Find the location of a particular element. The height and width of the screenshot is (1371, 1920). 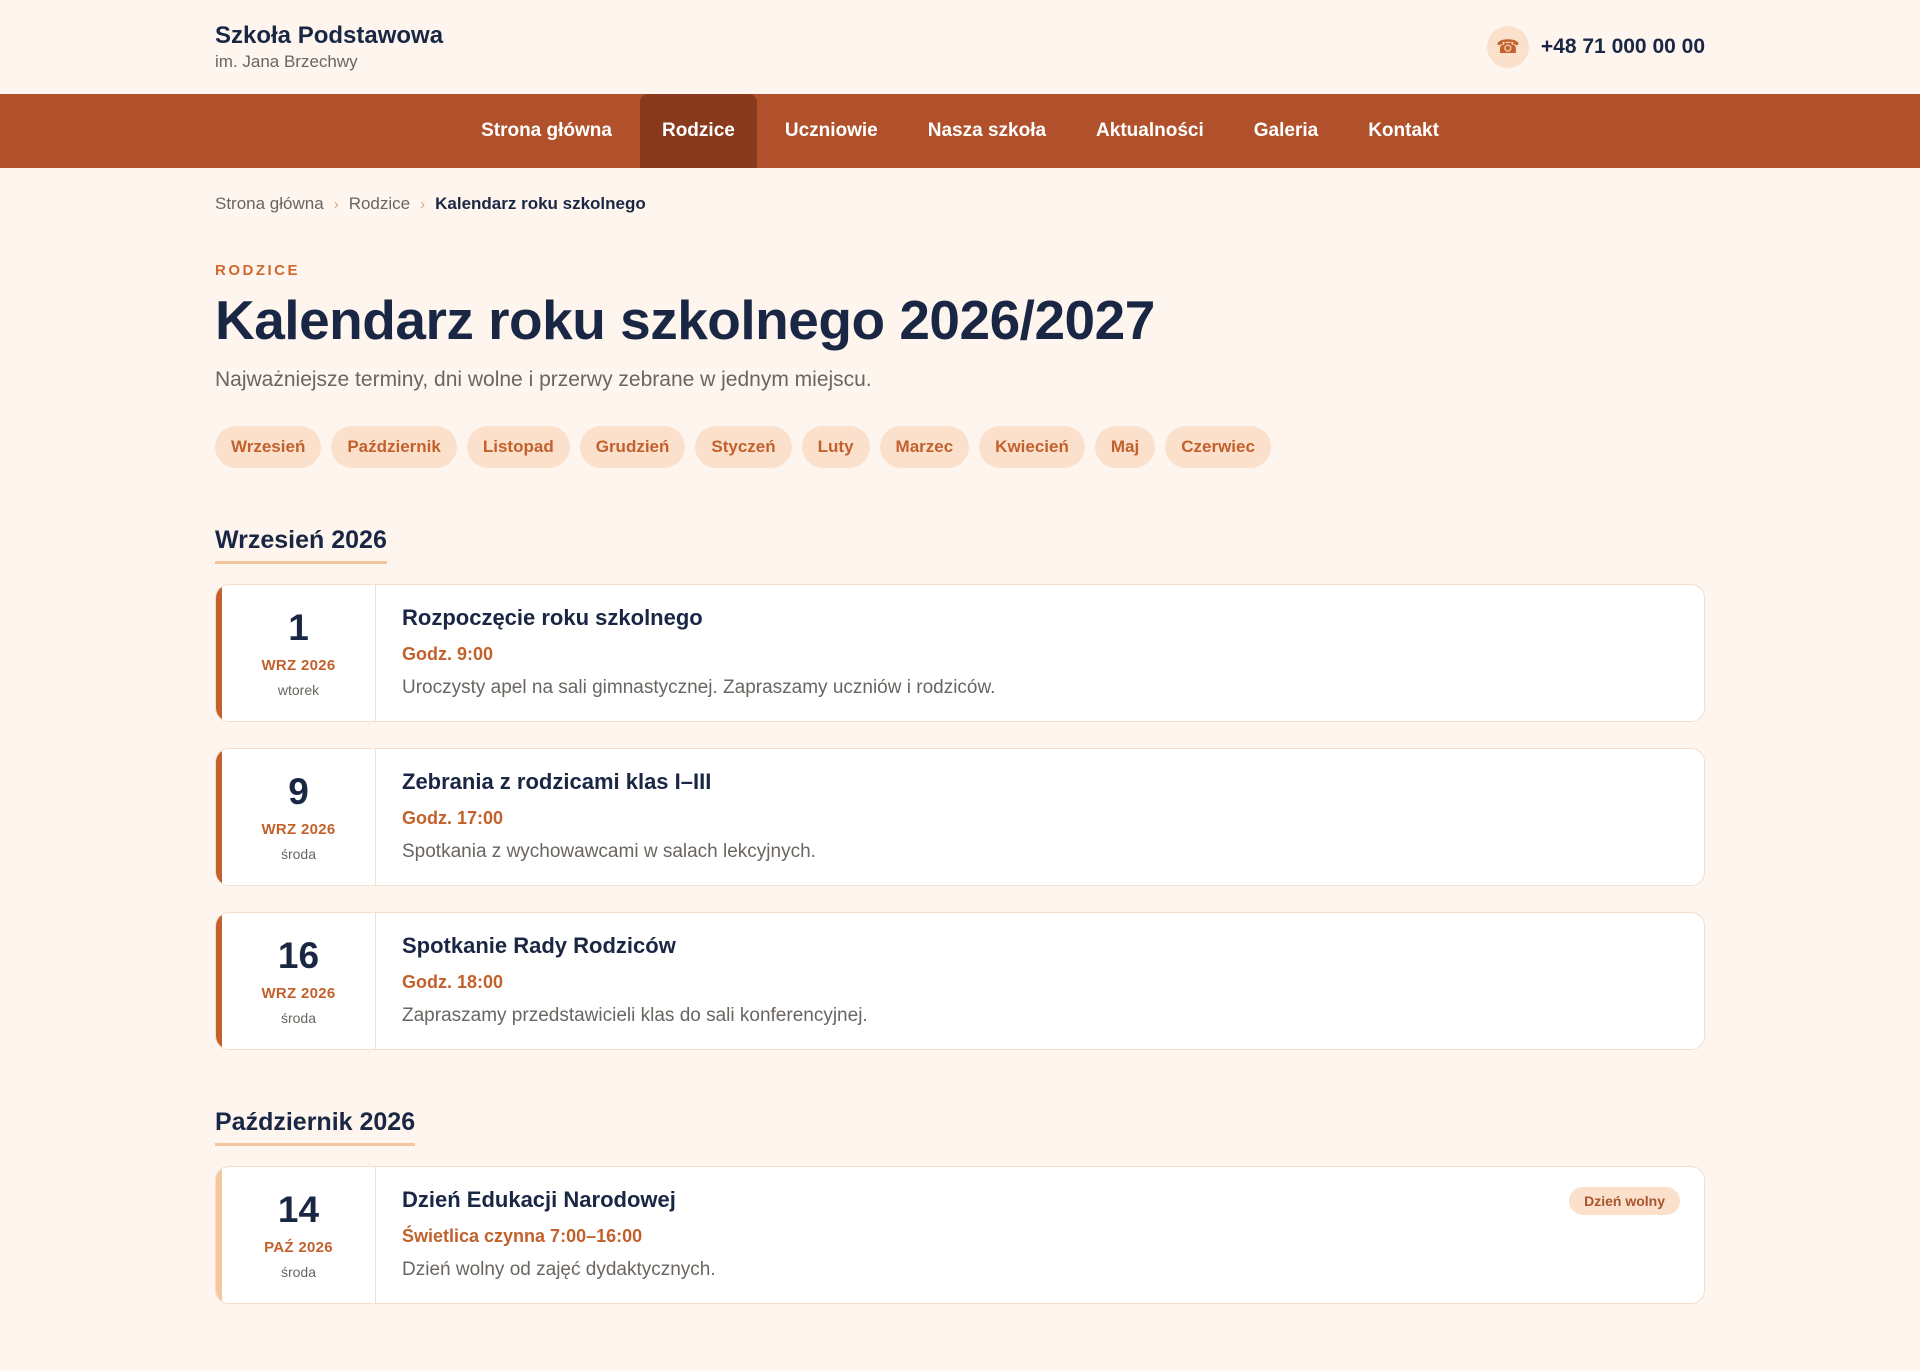

nav-item-home: Strona główna is located at coordinates (546, 131).